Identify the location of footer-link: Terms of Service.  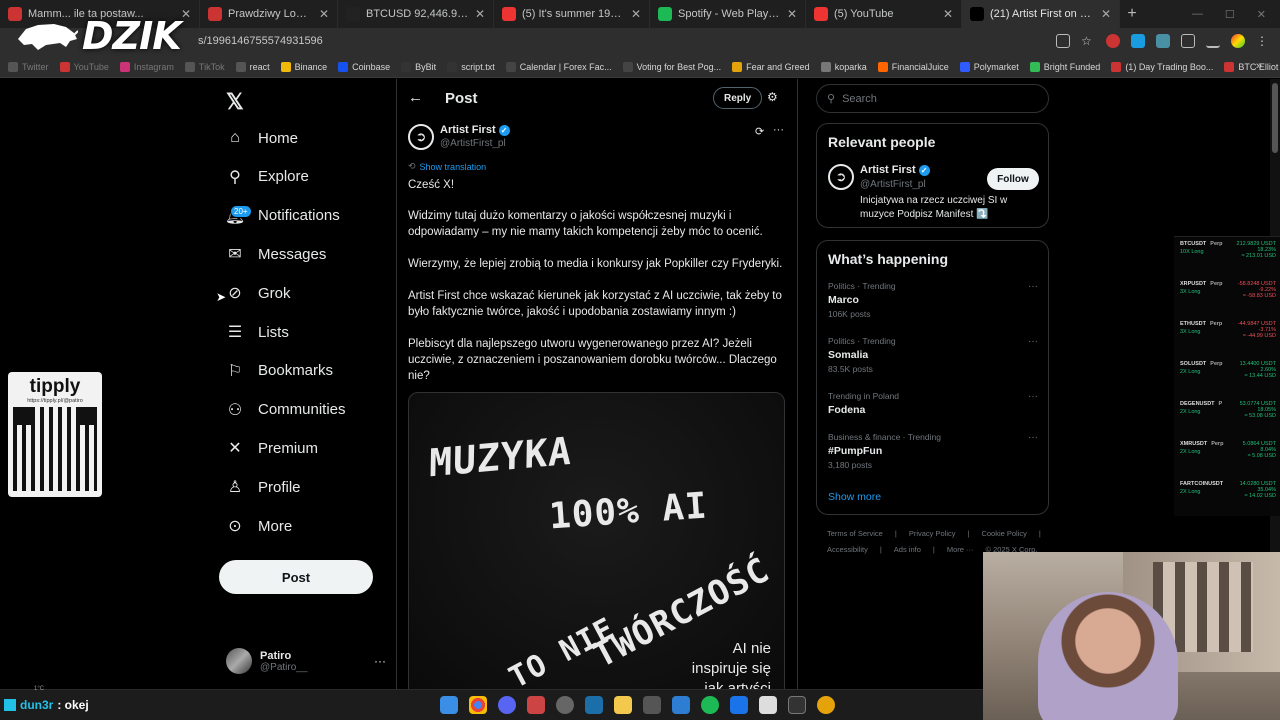
(855, 534).